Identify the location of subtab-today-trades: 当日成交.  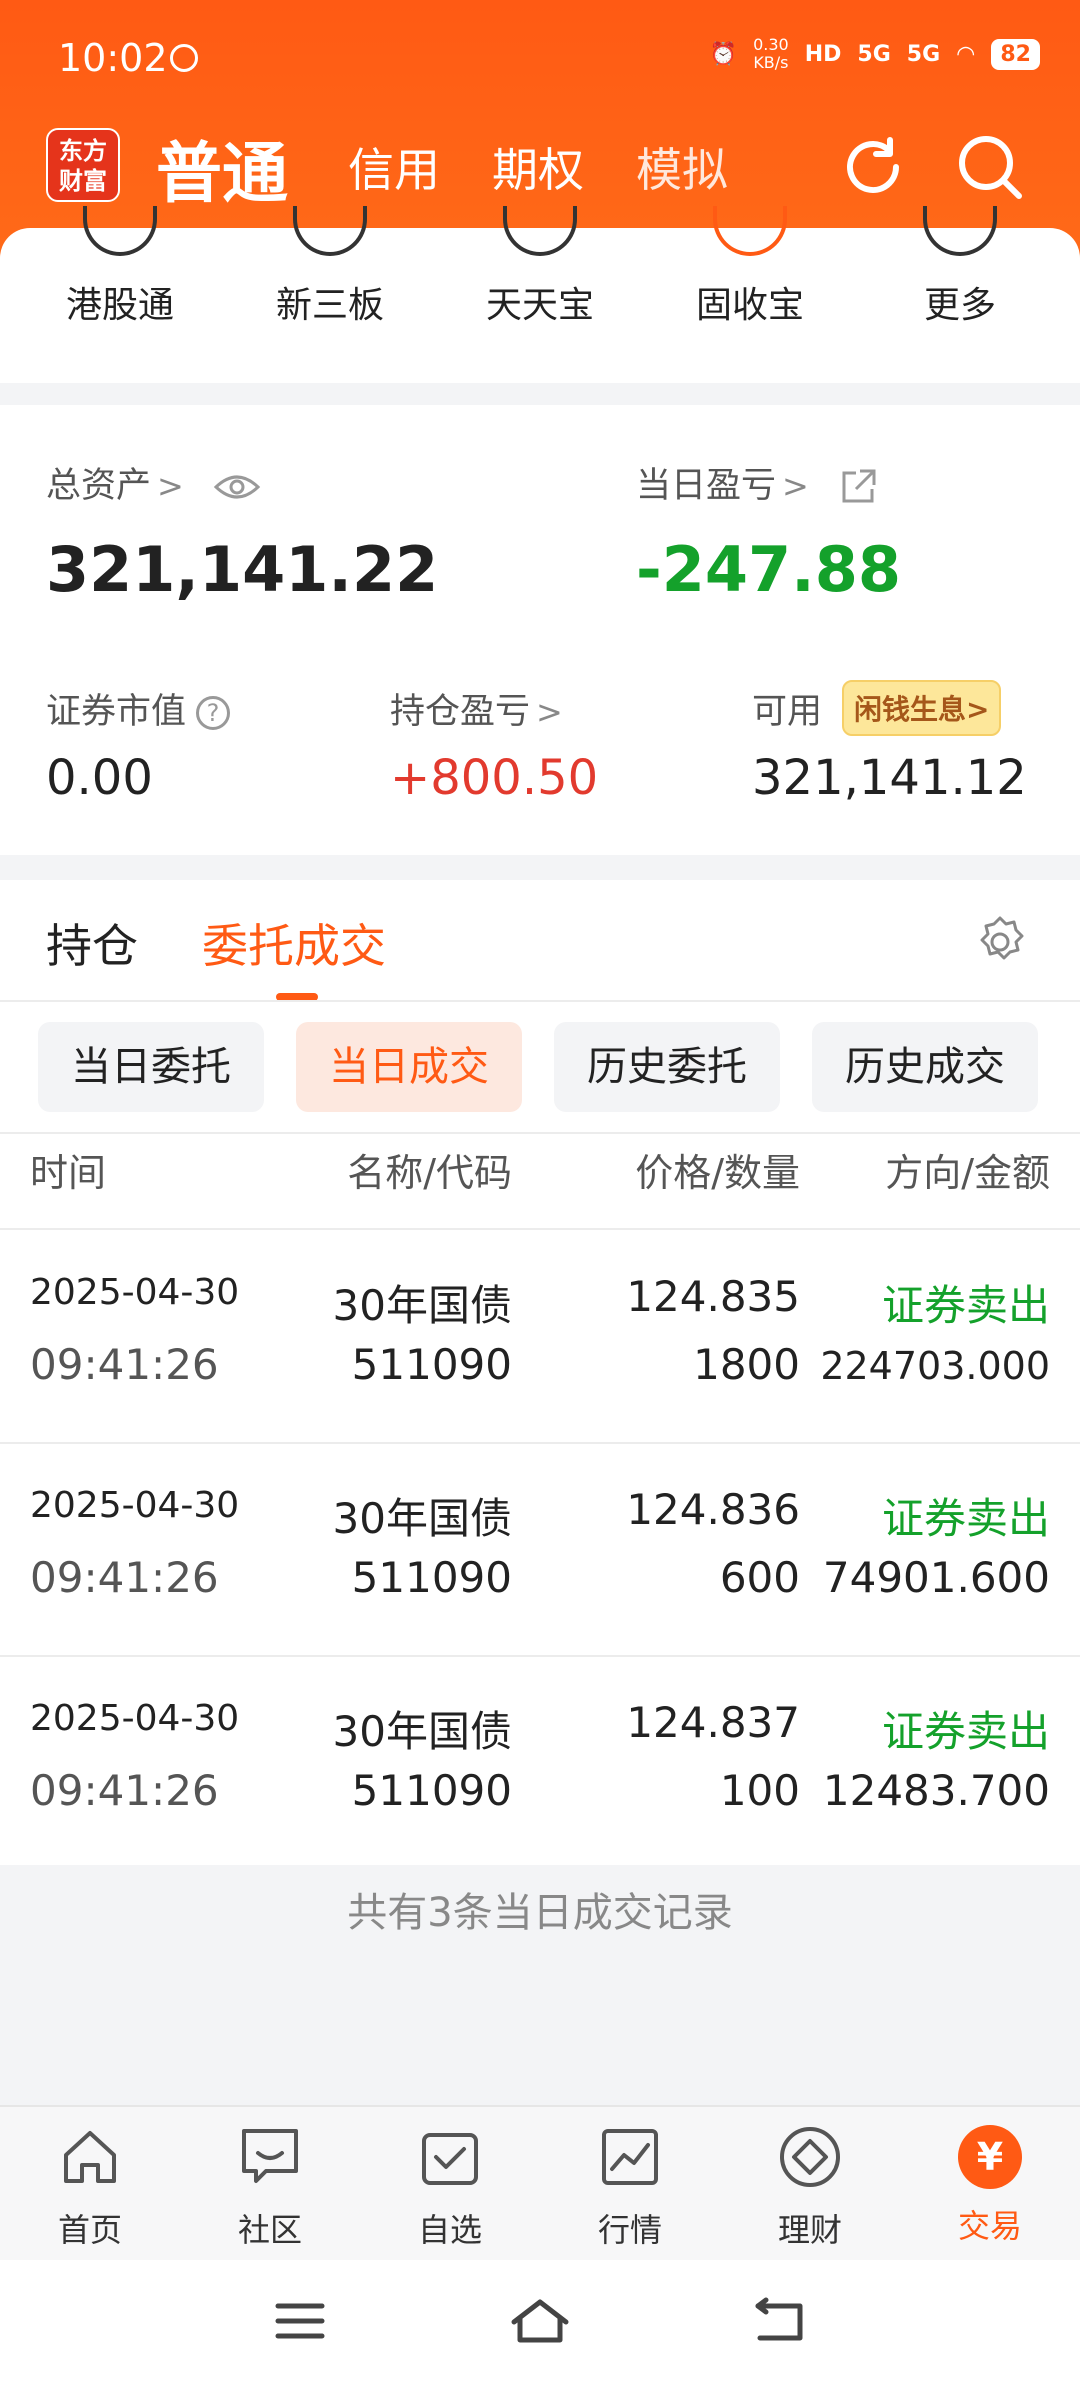
(409, 1067).